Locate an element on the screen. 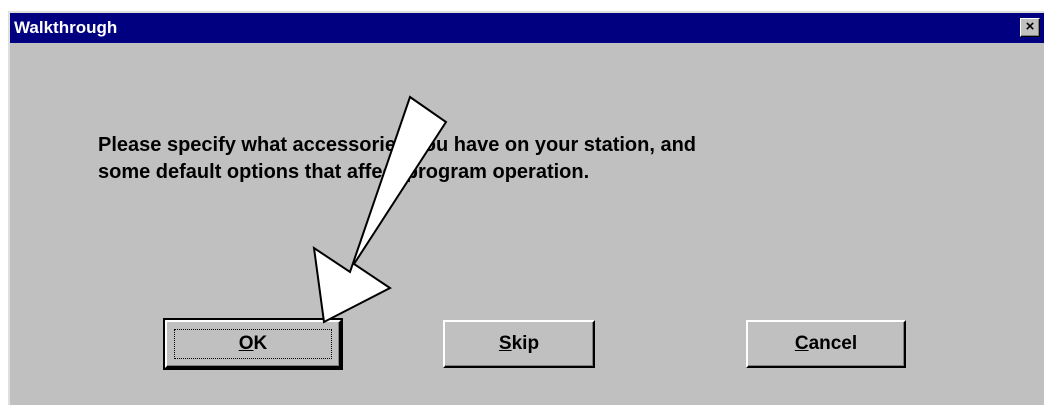 The height and width of the screenshot is (405, 1044). skip-button: Skip is located at coordinates (519, 344).